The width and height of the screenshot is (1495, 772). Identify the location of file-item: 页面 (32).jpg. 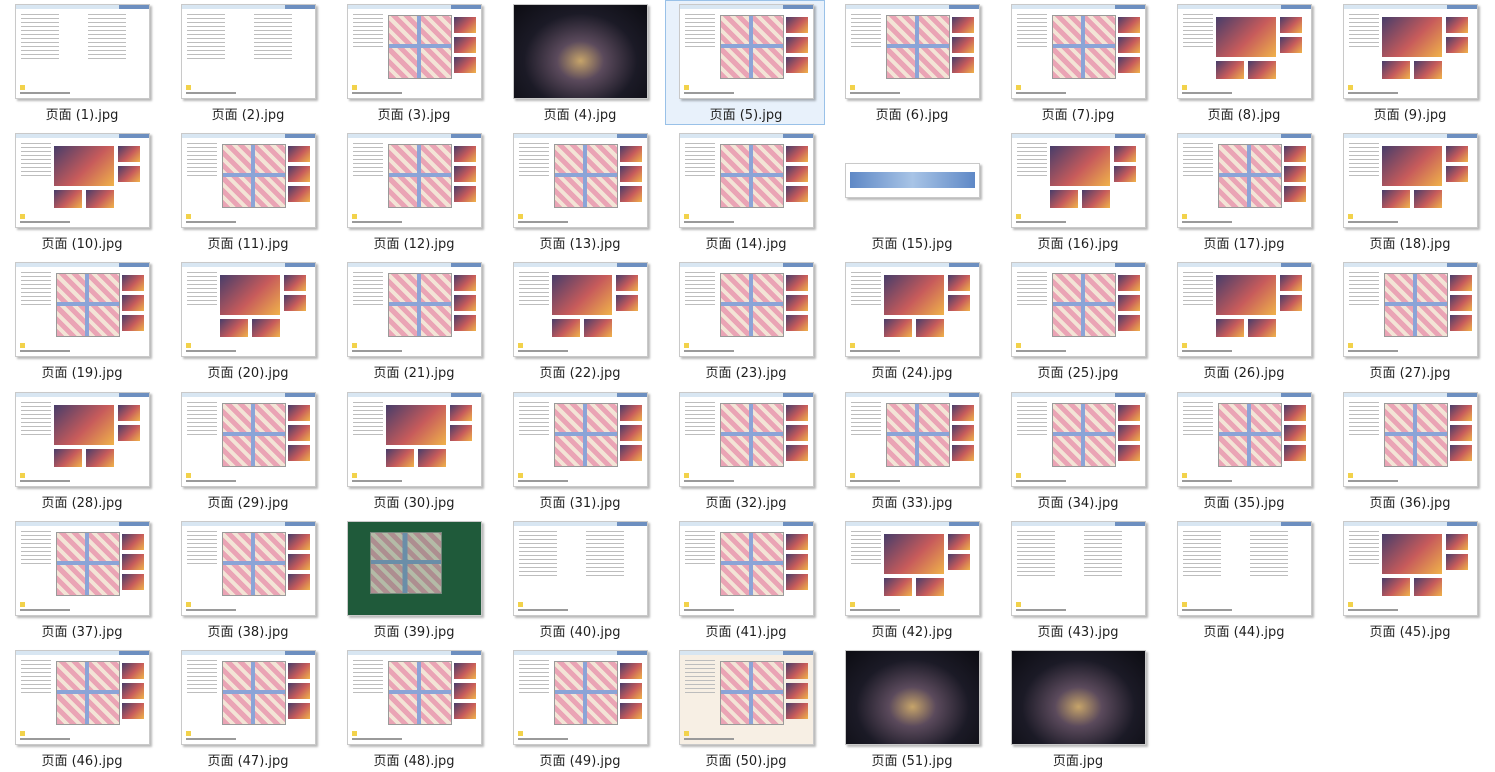
(745, 450).